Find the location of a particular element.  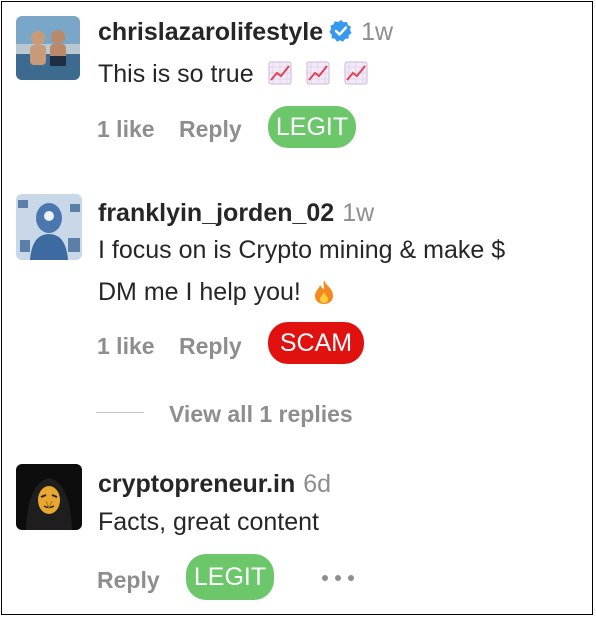

comment-text: Facts, great content is located at coordinates (208, 522).